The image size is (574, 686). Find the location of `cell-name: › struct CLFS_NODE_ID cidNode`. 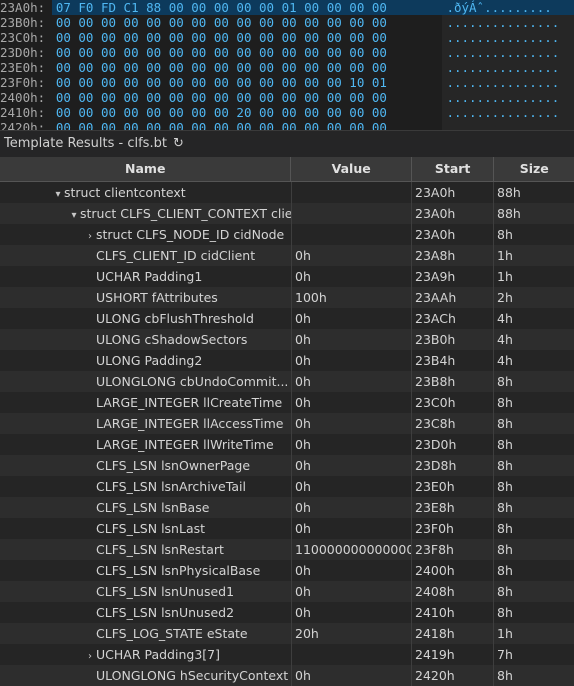

cell-name: › struct CLFS_NODE_ID cidNode is located at coordinates (146, 234).